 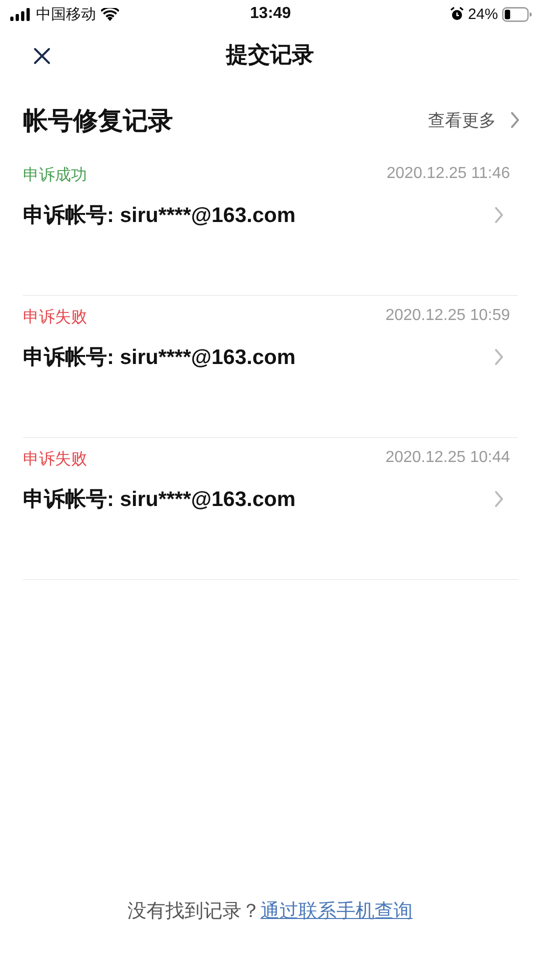 What do you see at coordinates (194, 912) in the screenshot?
I see `footer-text: 没有找到记录？` at bounding box center [194, 912].